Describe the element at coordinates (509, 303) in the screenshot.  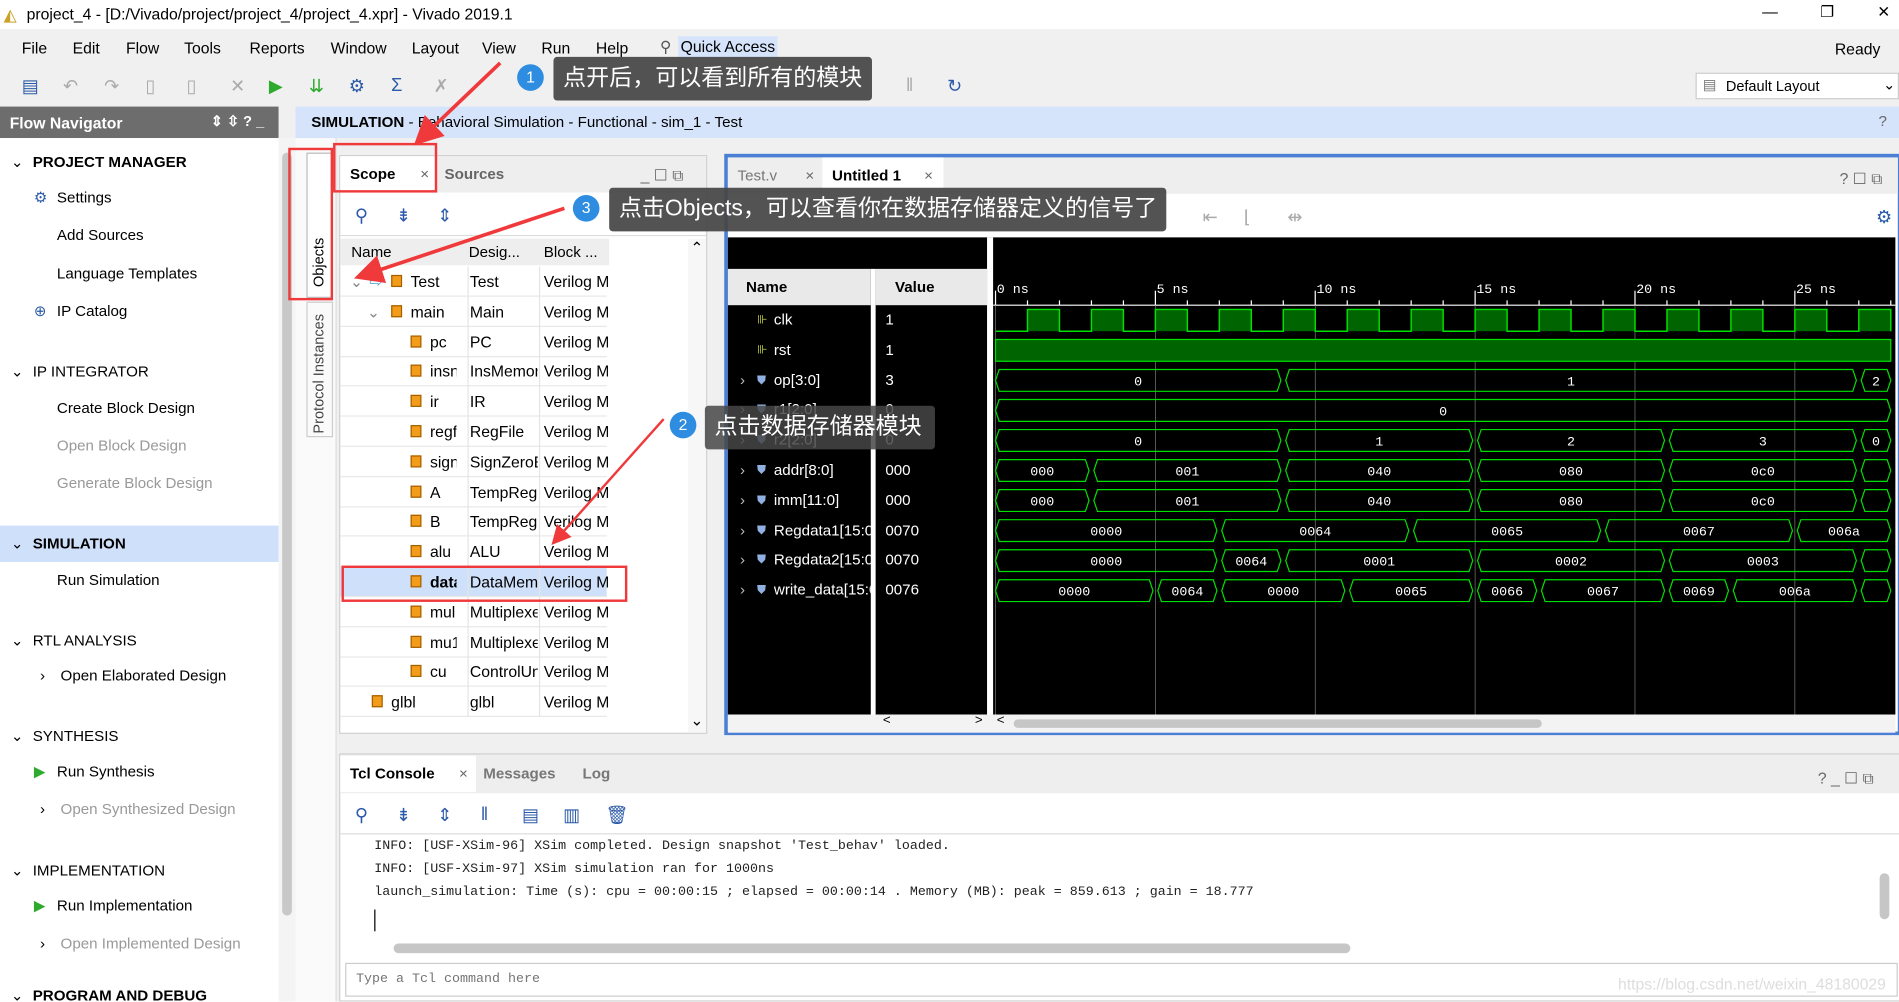
I see `annotation-arrows` at that location.